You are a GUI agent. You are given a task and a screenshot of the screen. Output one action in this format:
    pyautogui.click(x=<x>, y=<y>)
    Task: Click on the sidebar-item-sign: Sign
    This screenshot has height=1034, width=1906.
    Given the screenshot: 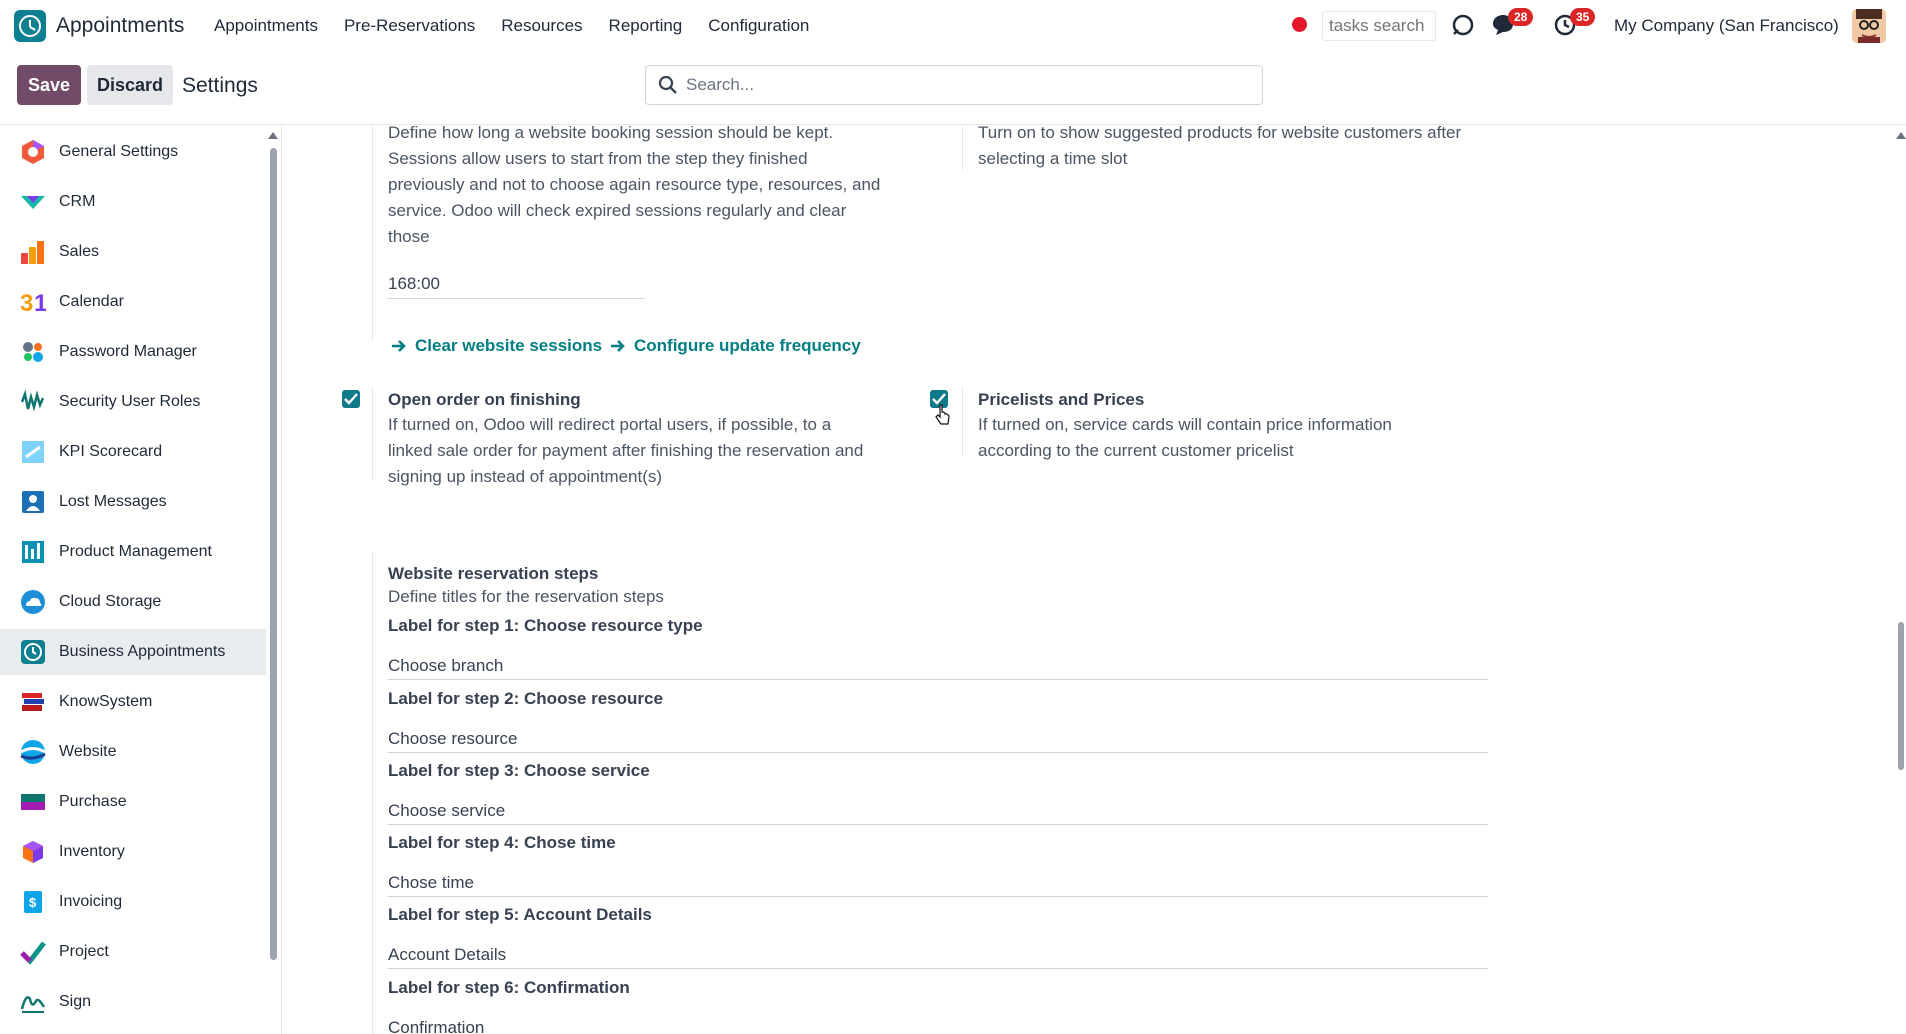 What is the action you would take?
    pyautogui.click(x=133, y=1002)
    